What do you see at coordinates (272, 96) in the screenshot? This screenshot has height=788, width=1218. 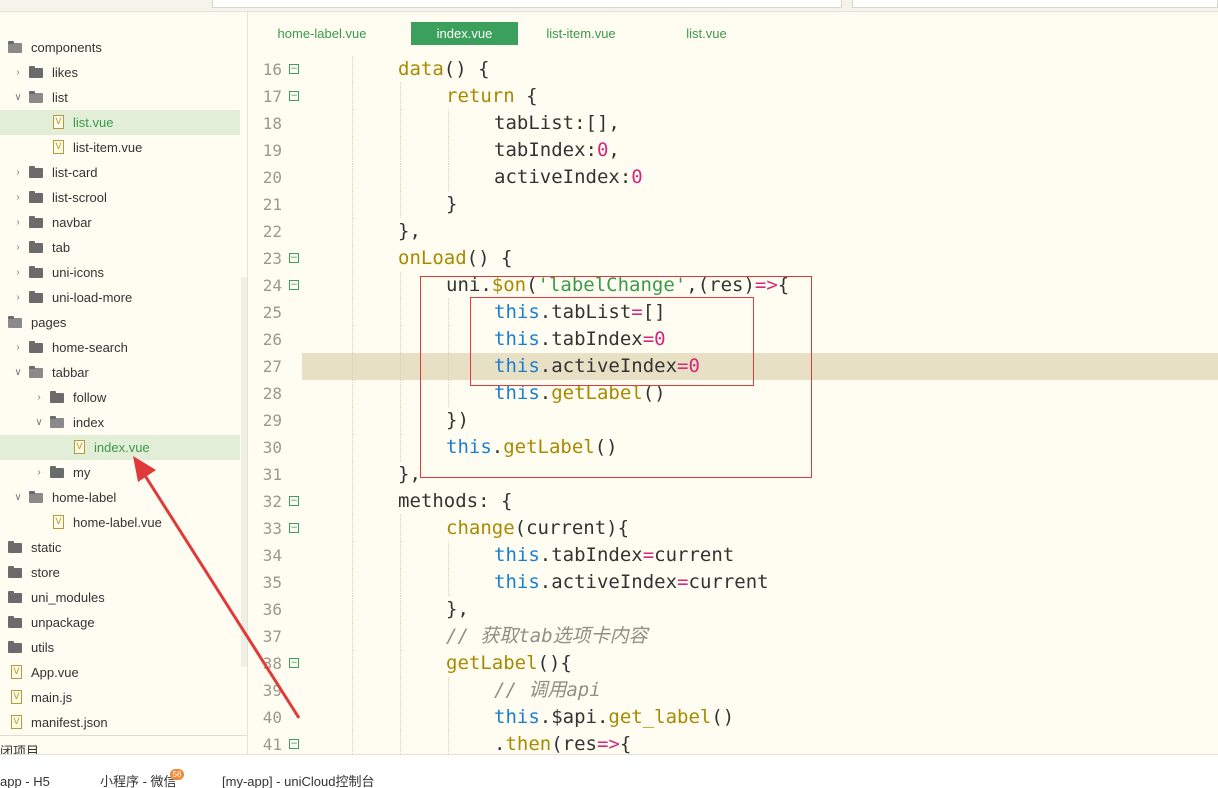 I see `line-number: 17` at bounding box center [272, 96].